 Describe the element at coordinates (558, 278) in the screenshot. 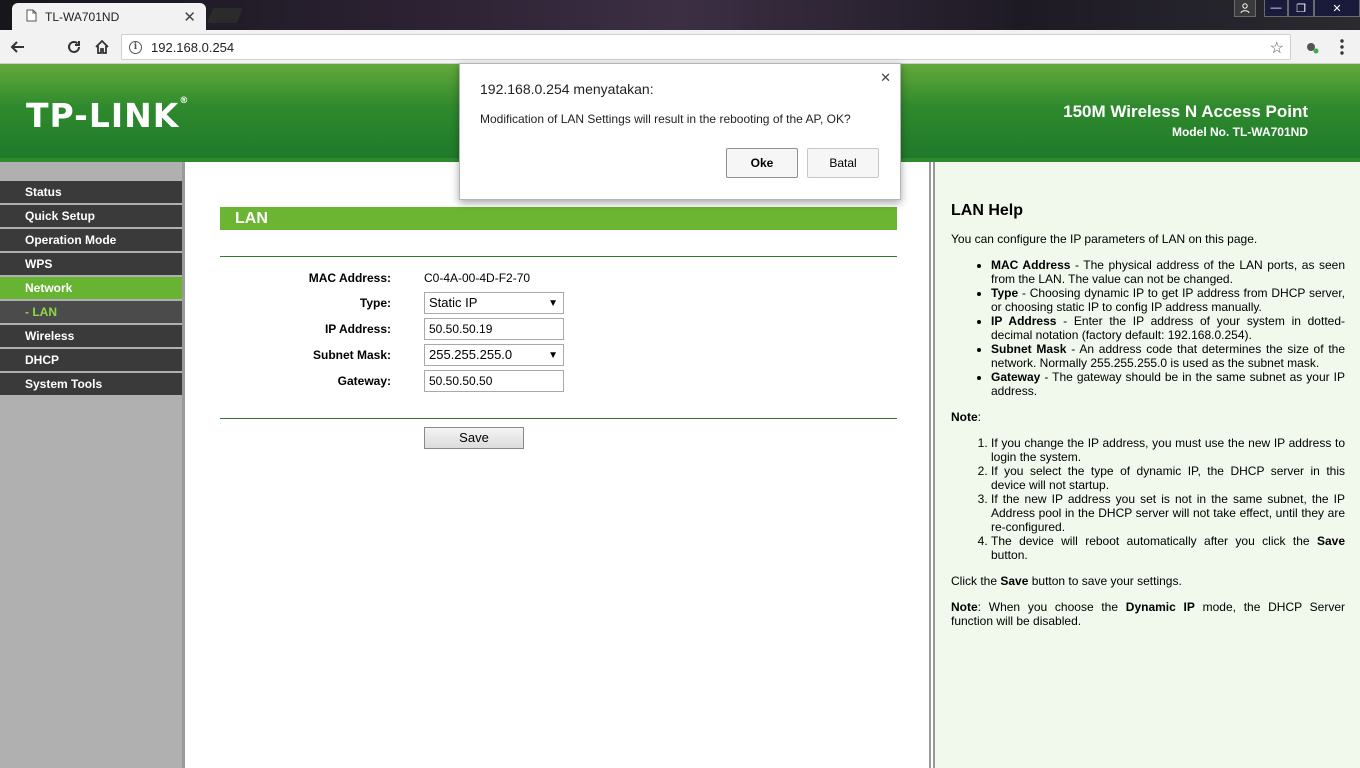

I see `mac-row: MAC Address: C0-4A-00-4D-F2-70` at that location.